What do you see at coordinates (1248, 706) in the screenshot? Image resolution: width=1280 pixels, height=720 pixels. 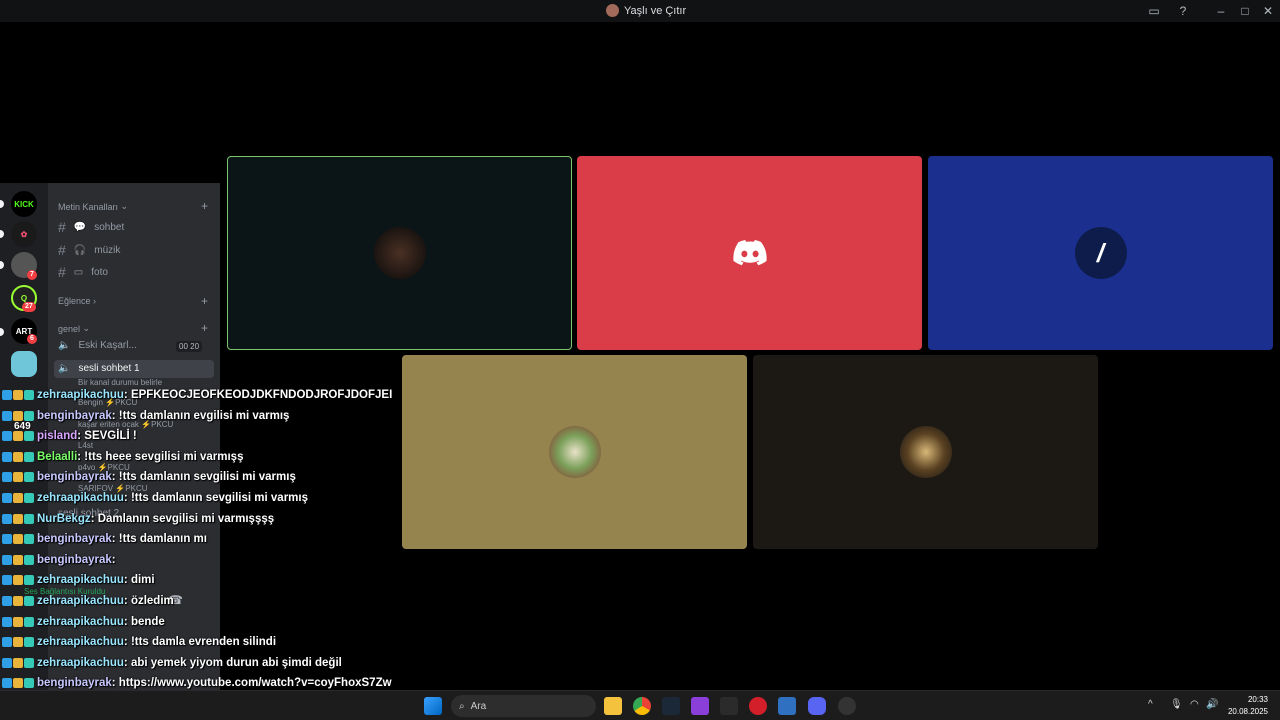 I see `clock: 20:33 20.08.2025` at bounding box center [1248, 706].